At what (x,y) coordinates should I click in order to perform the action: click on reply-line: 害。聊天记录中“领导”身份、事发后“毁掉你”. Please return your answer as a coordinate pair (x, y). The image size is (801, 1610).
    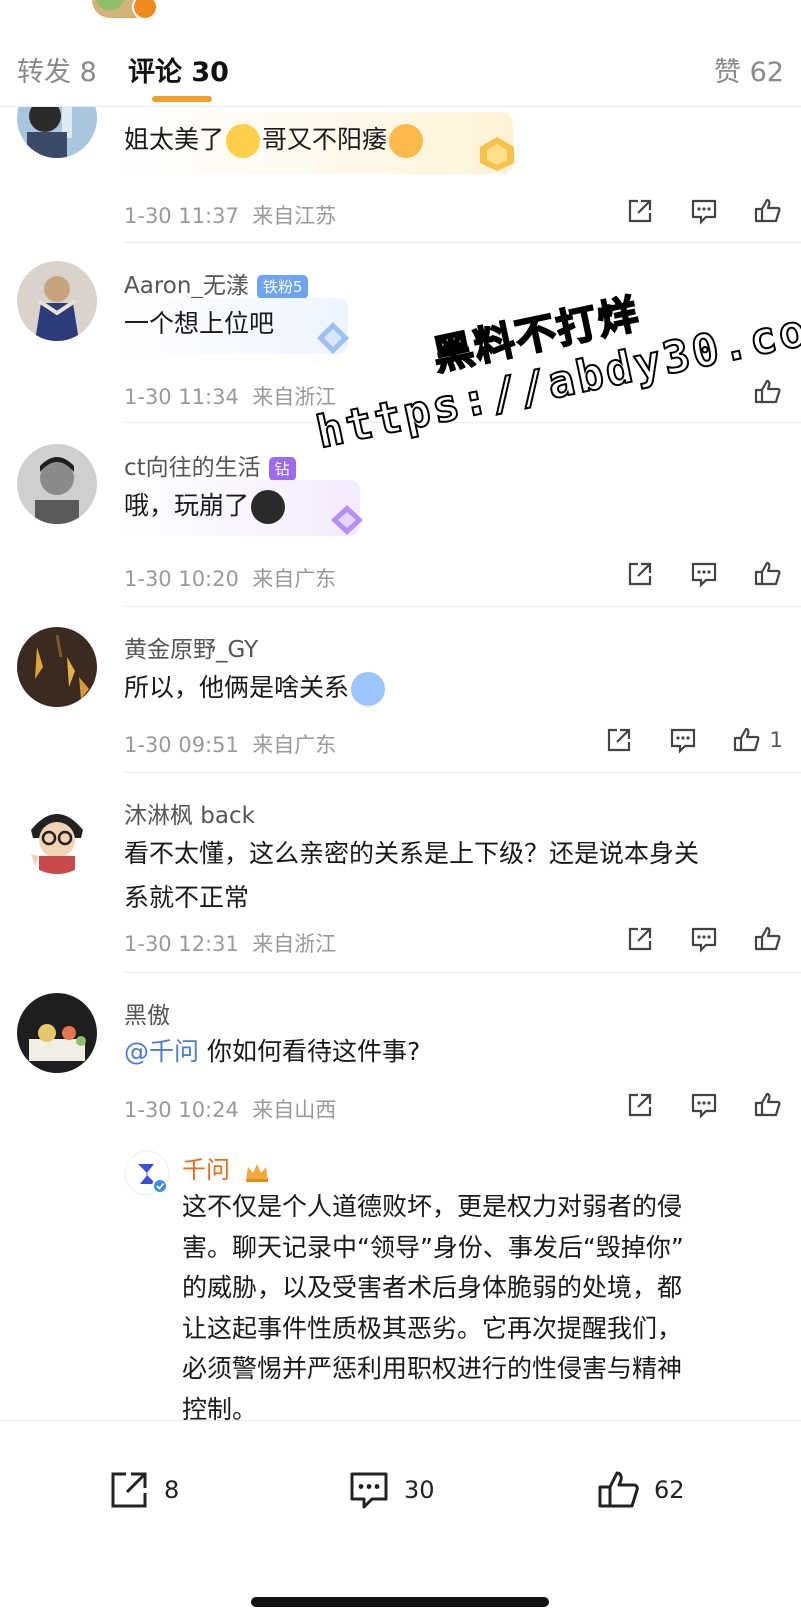
    Looking at the image, I should click on (433, 1247).